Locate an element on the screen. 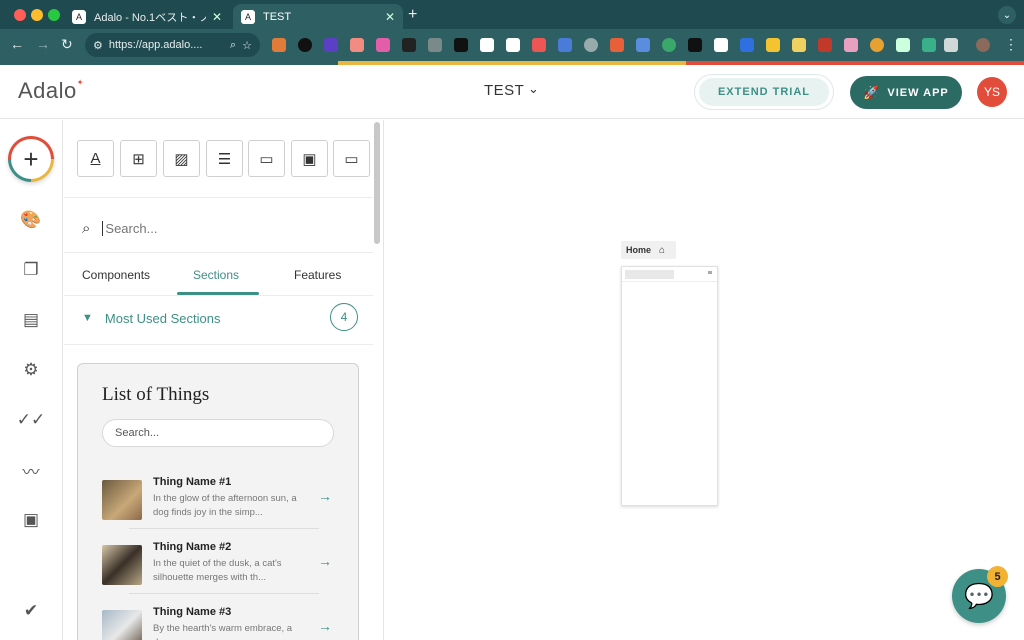 The width and height of the screenshot is (1024, 640). close-window-button is located at coordinates (20, 15).